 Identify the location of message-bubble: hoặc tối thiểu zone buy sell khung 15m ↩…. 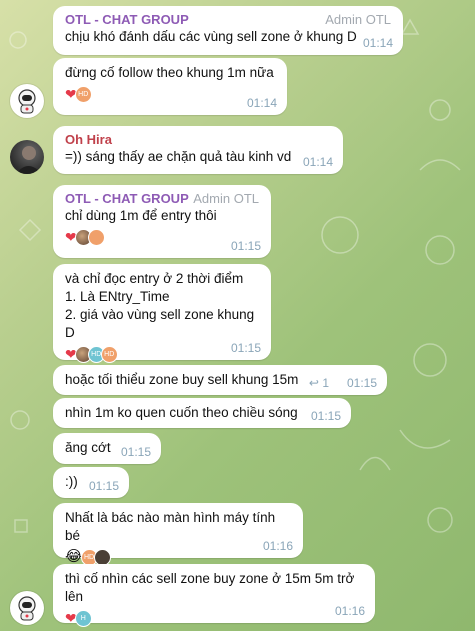
(220, 380).